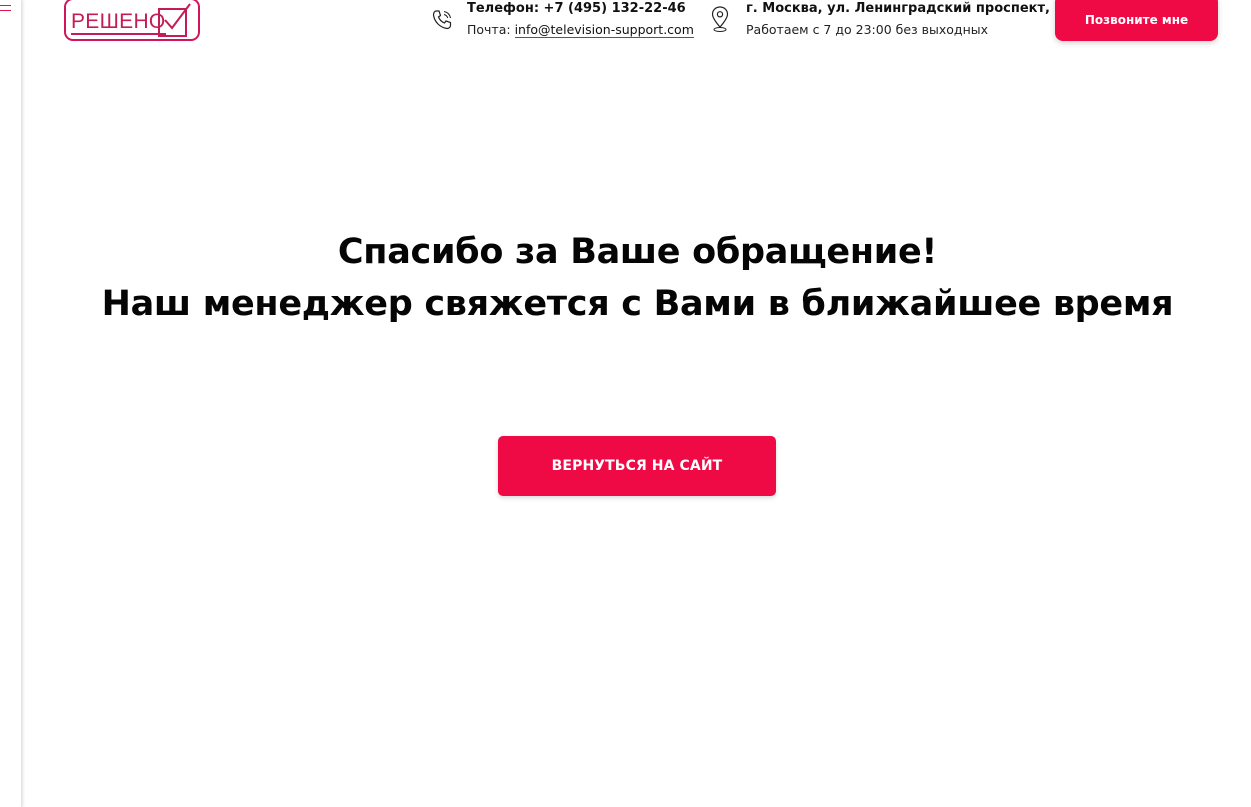 The width and height of the screenshot is (1251, 807). I want to click on site-logo: РЕШЕНО, so click(132, 20).